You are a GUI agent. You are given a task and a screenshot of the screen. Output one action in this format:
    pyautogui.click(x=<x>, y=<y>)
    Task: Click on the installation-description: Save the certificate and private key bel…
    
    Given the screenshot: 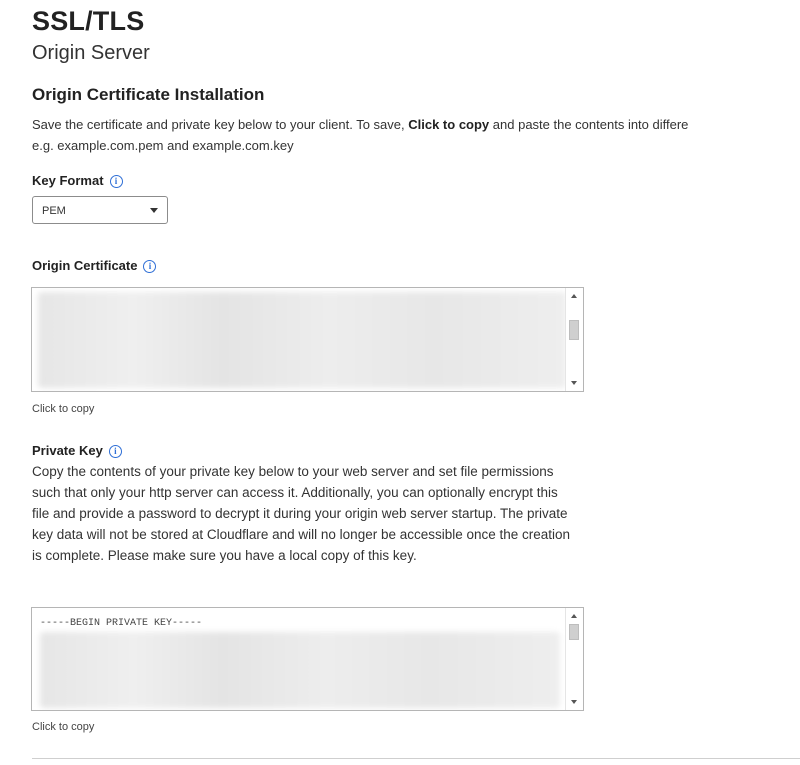 What is the action you would take?
    pyautogui.click(x=360, y=135)
    